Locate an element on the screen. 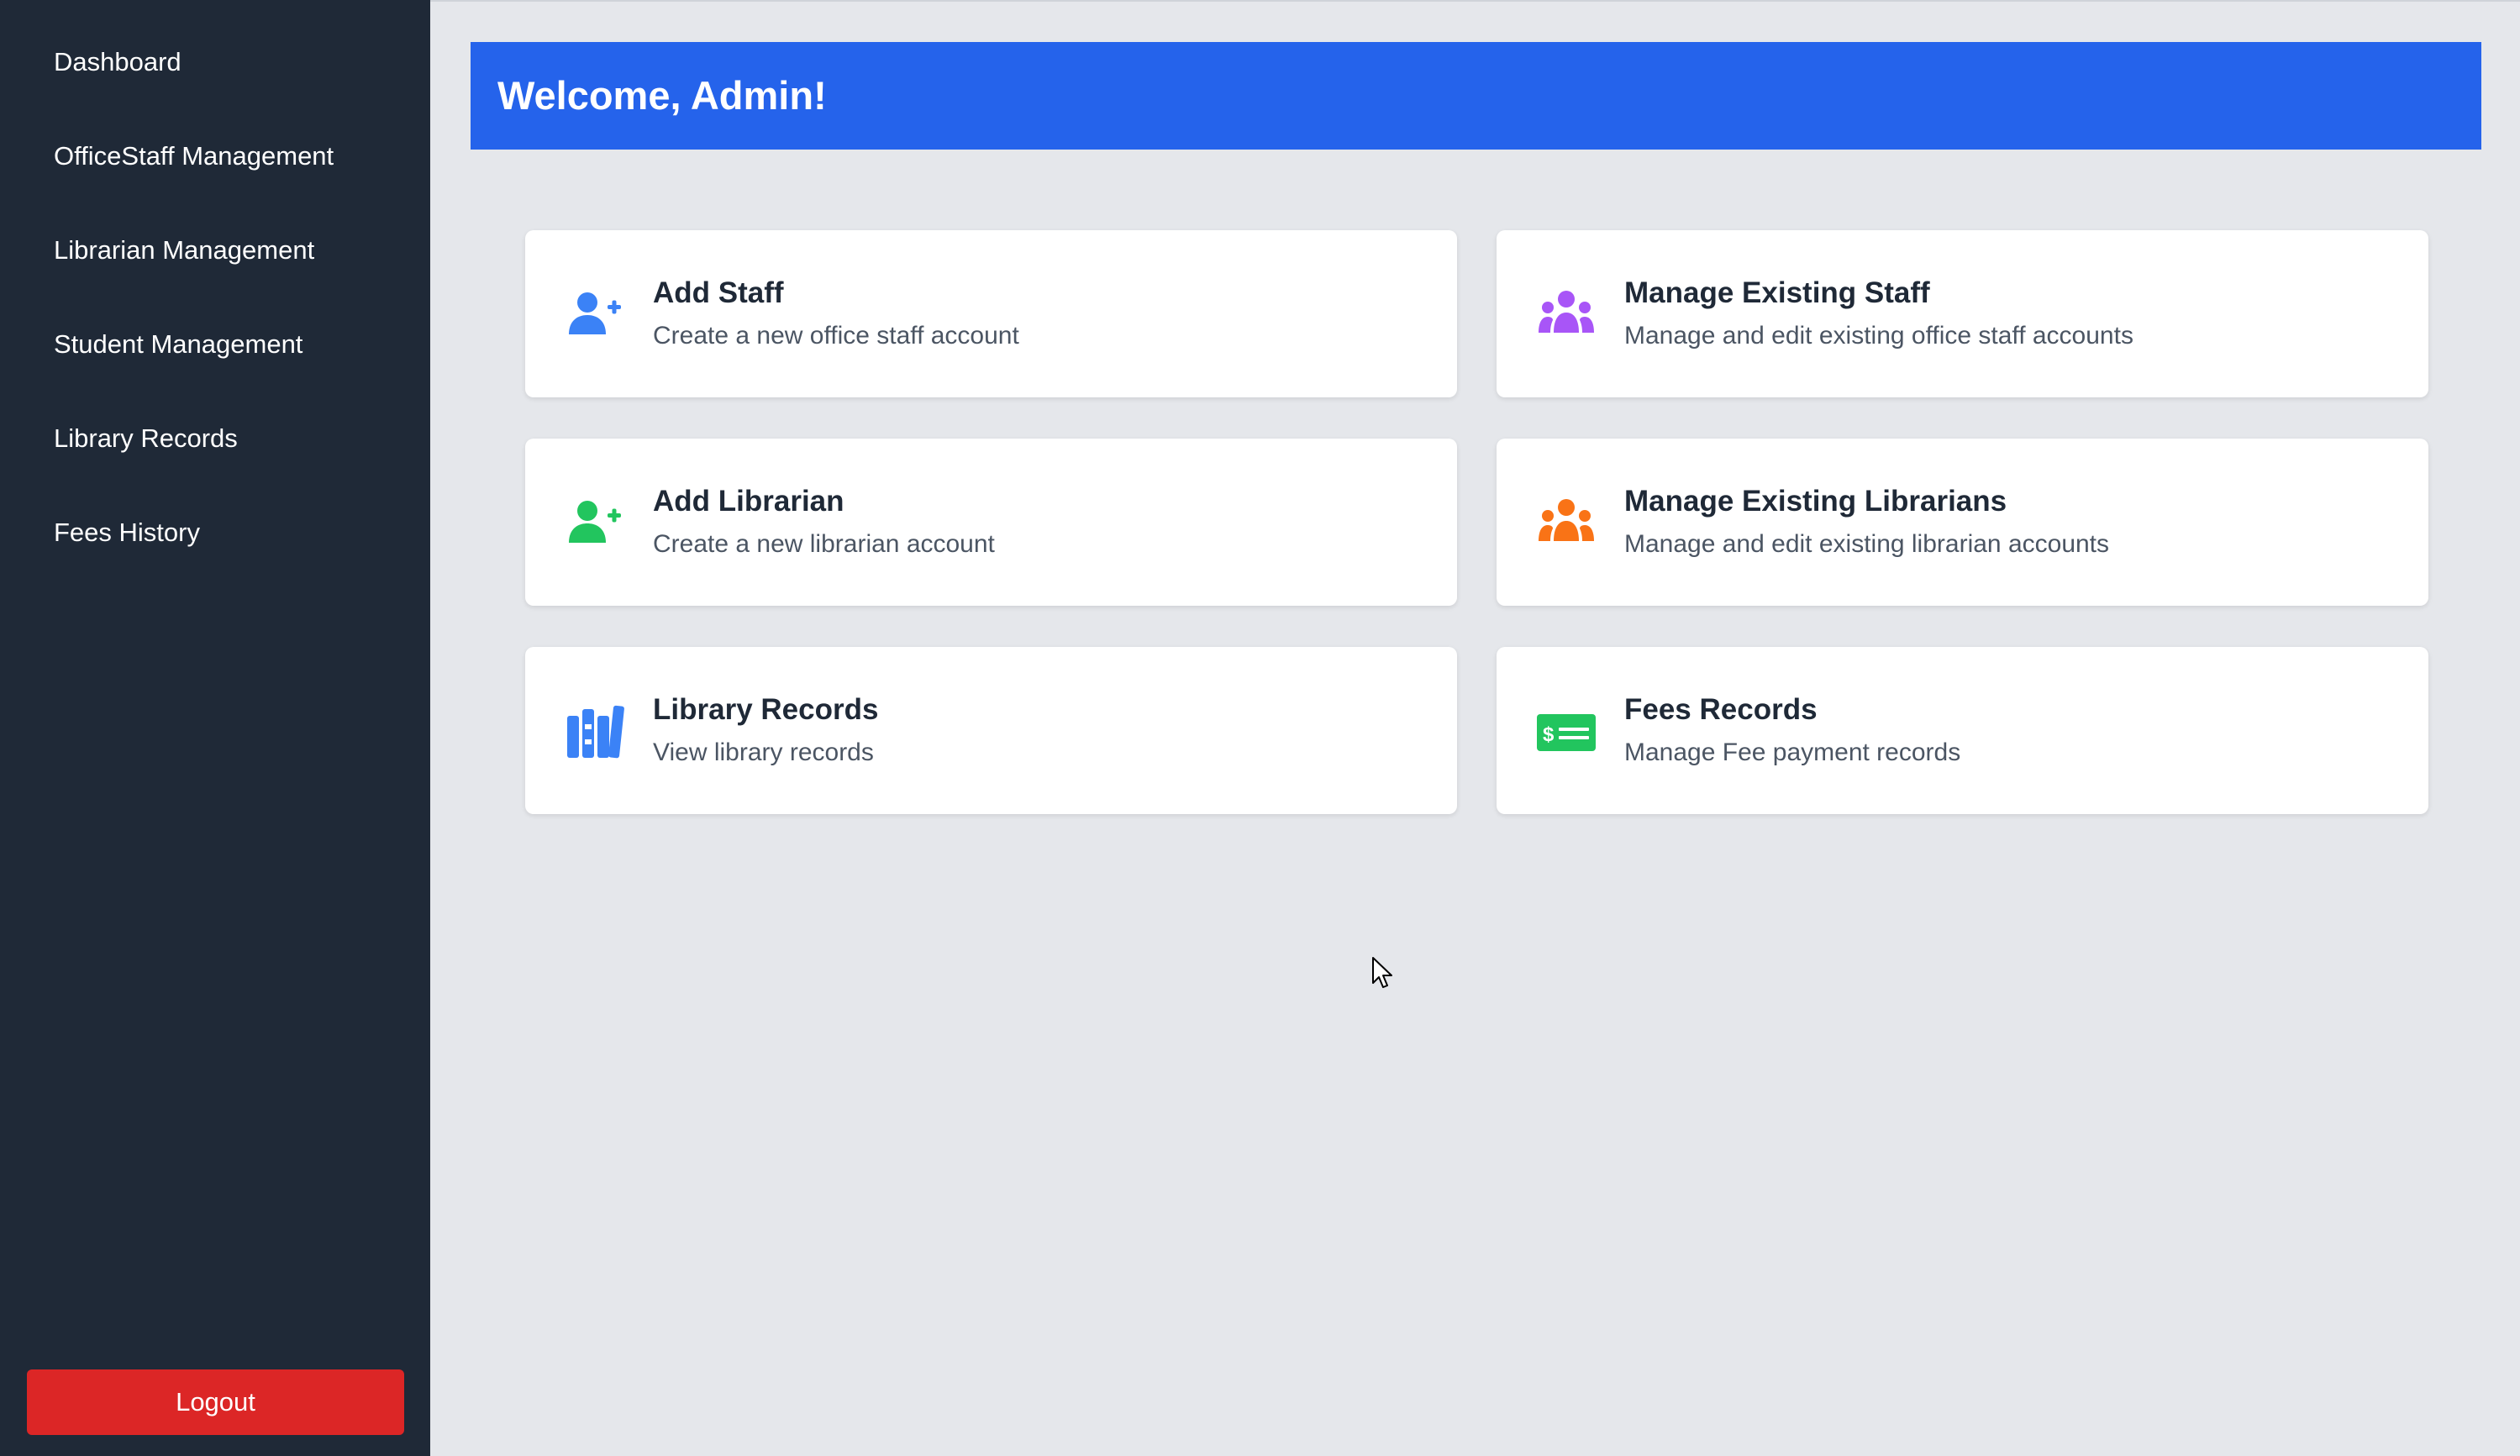  sidebar-item-fees-history: Fees History is located at coordinates (127, 532).